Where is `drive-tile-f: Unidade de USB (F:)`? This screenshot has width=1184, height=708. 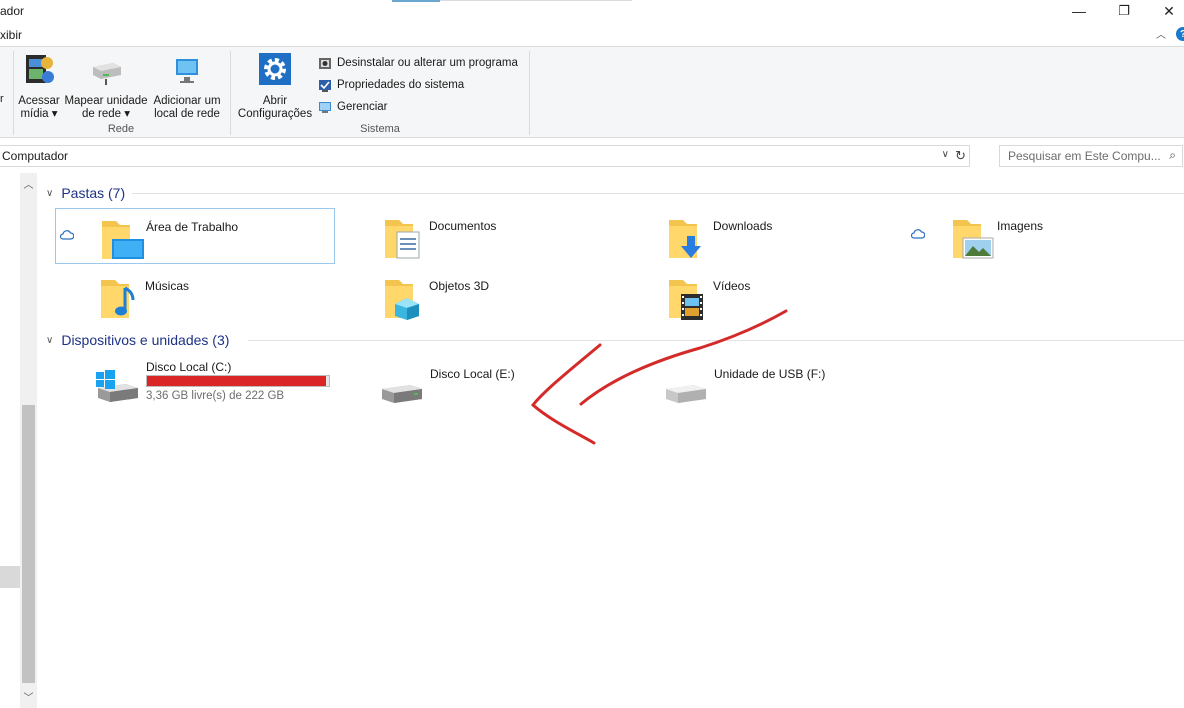
drive-tile-f: Unidade de USB (F:) is located at coordinates (764, 395).